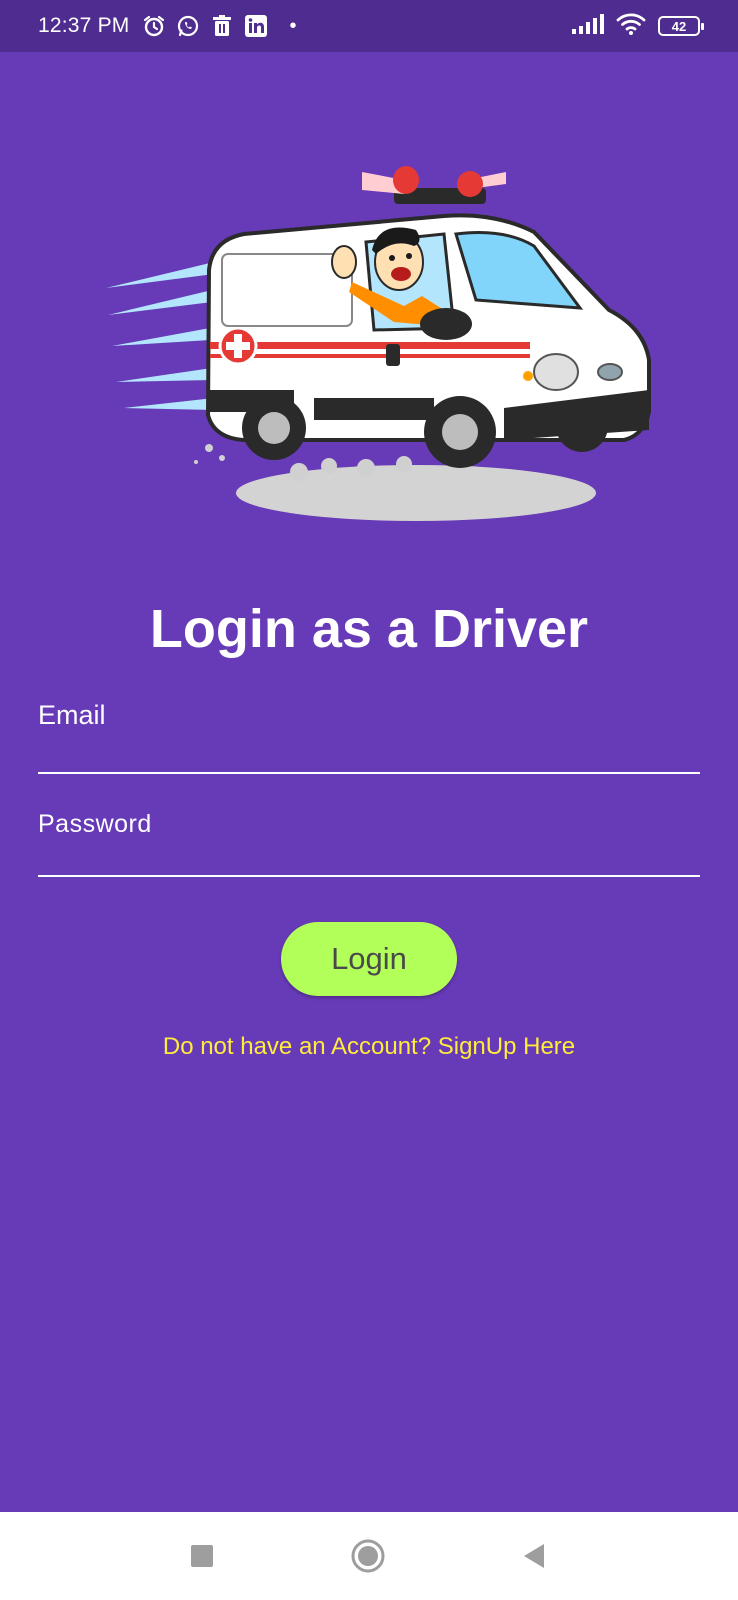  What do you see at coordinates (95, 824) in the screenshot?
I see `password-label: Password` at bounding box center [95, 824].